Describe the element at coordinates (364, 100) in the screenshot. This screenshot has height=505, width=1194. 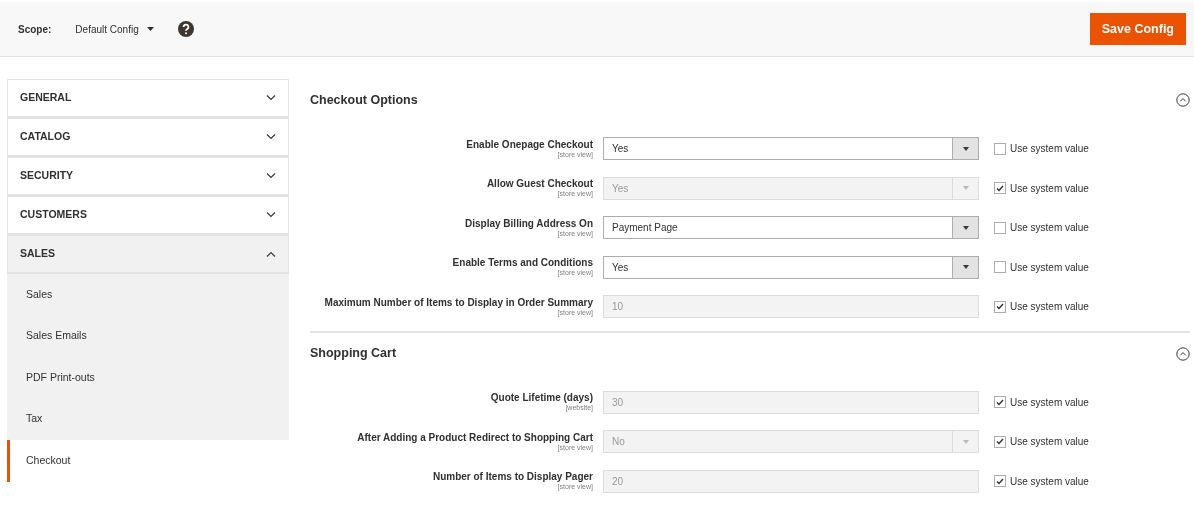
I see `section-title: Checkout Options` at that location.